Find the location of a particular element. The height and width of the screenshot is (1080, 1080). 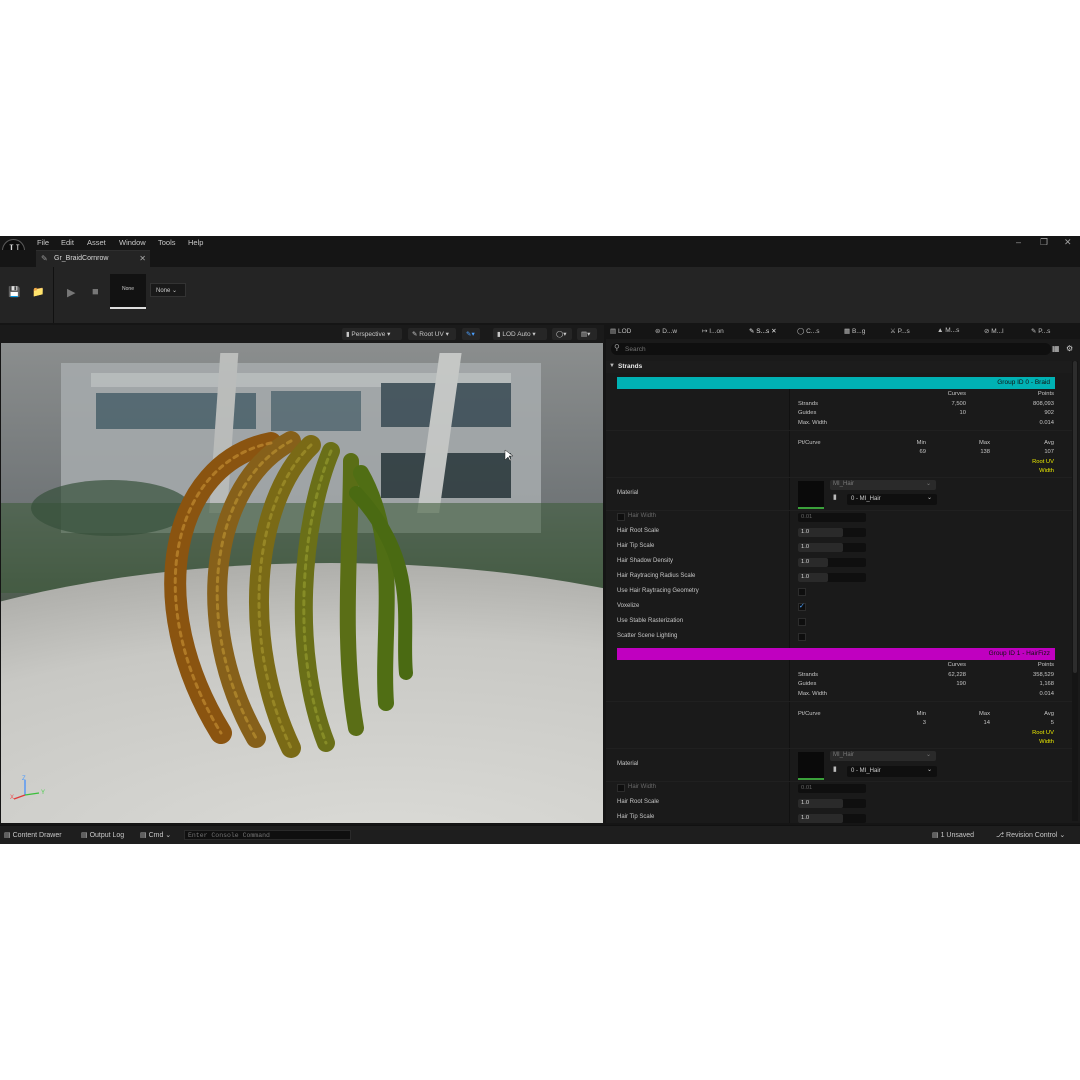

max-value: 138 is located at coordinates (985, 452).